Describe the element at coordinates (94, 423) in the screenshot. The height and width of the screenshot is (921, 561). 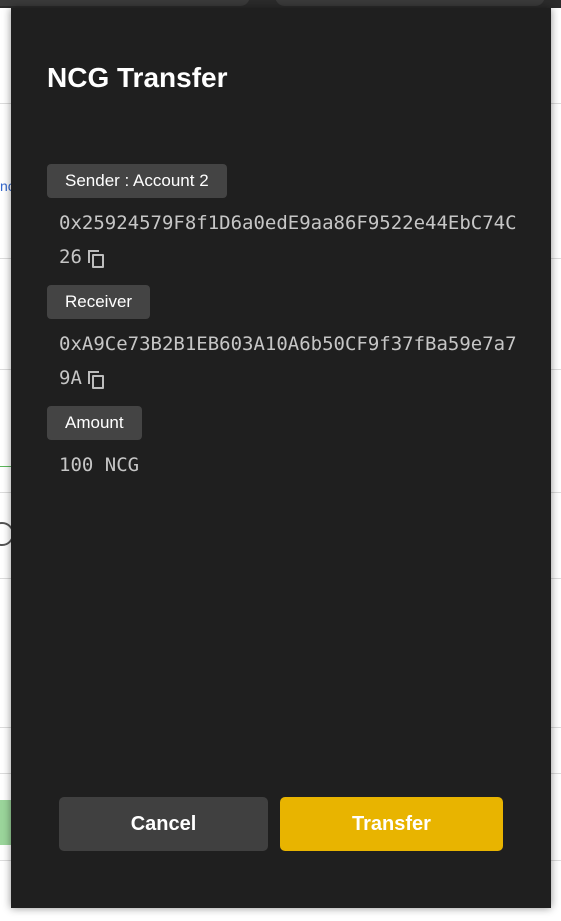
I see `amount-label: Amount` at that location.